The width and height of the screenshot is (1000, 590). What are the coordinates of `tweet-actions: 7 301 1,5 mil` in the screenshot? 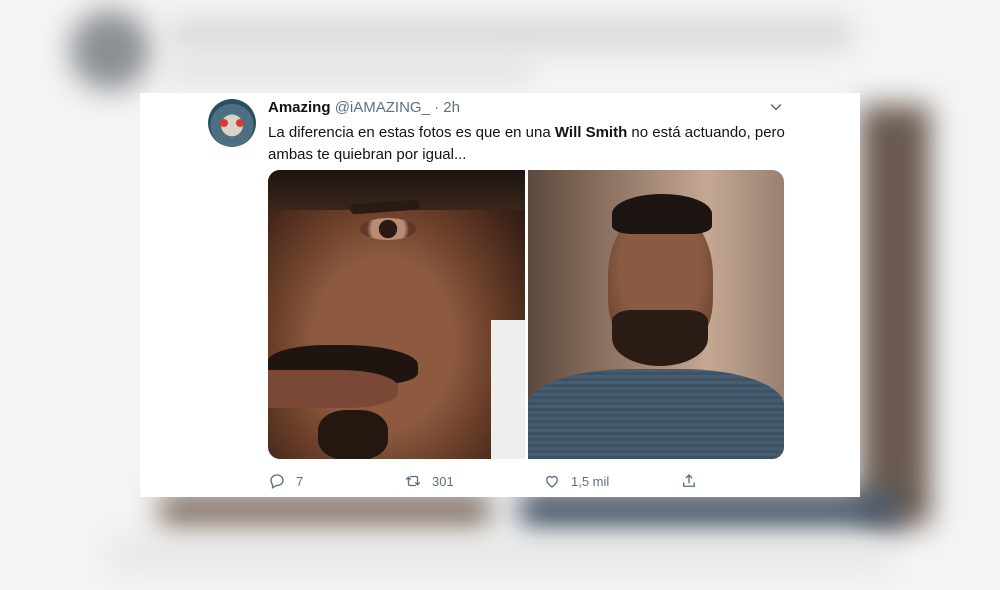 It's located at (548, 481).